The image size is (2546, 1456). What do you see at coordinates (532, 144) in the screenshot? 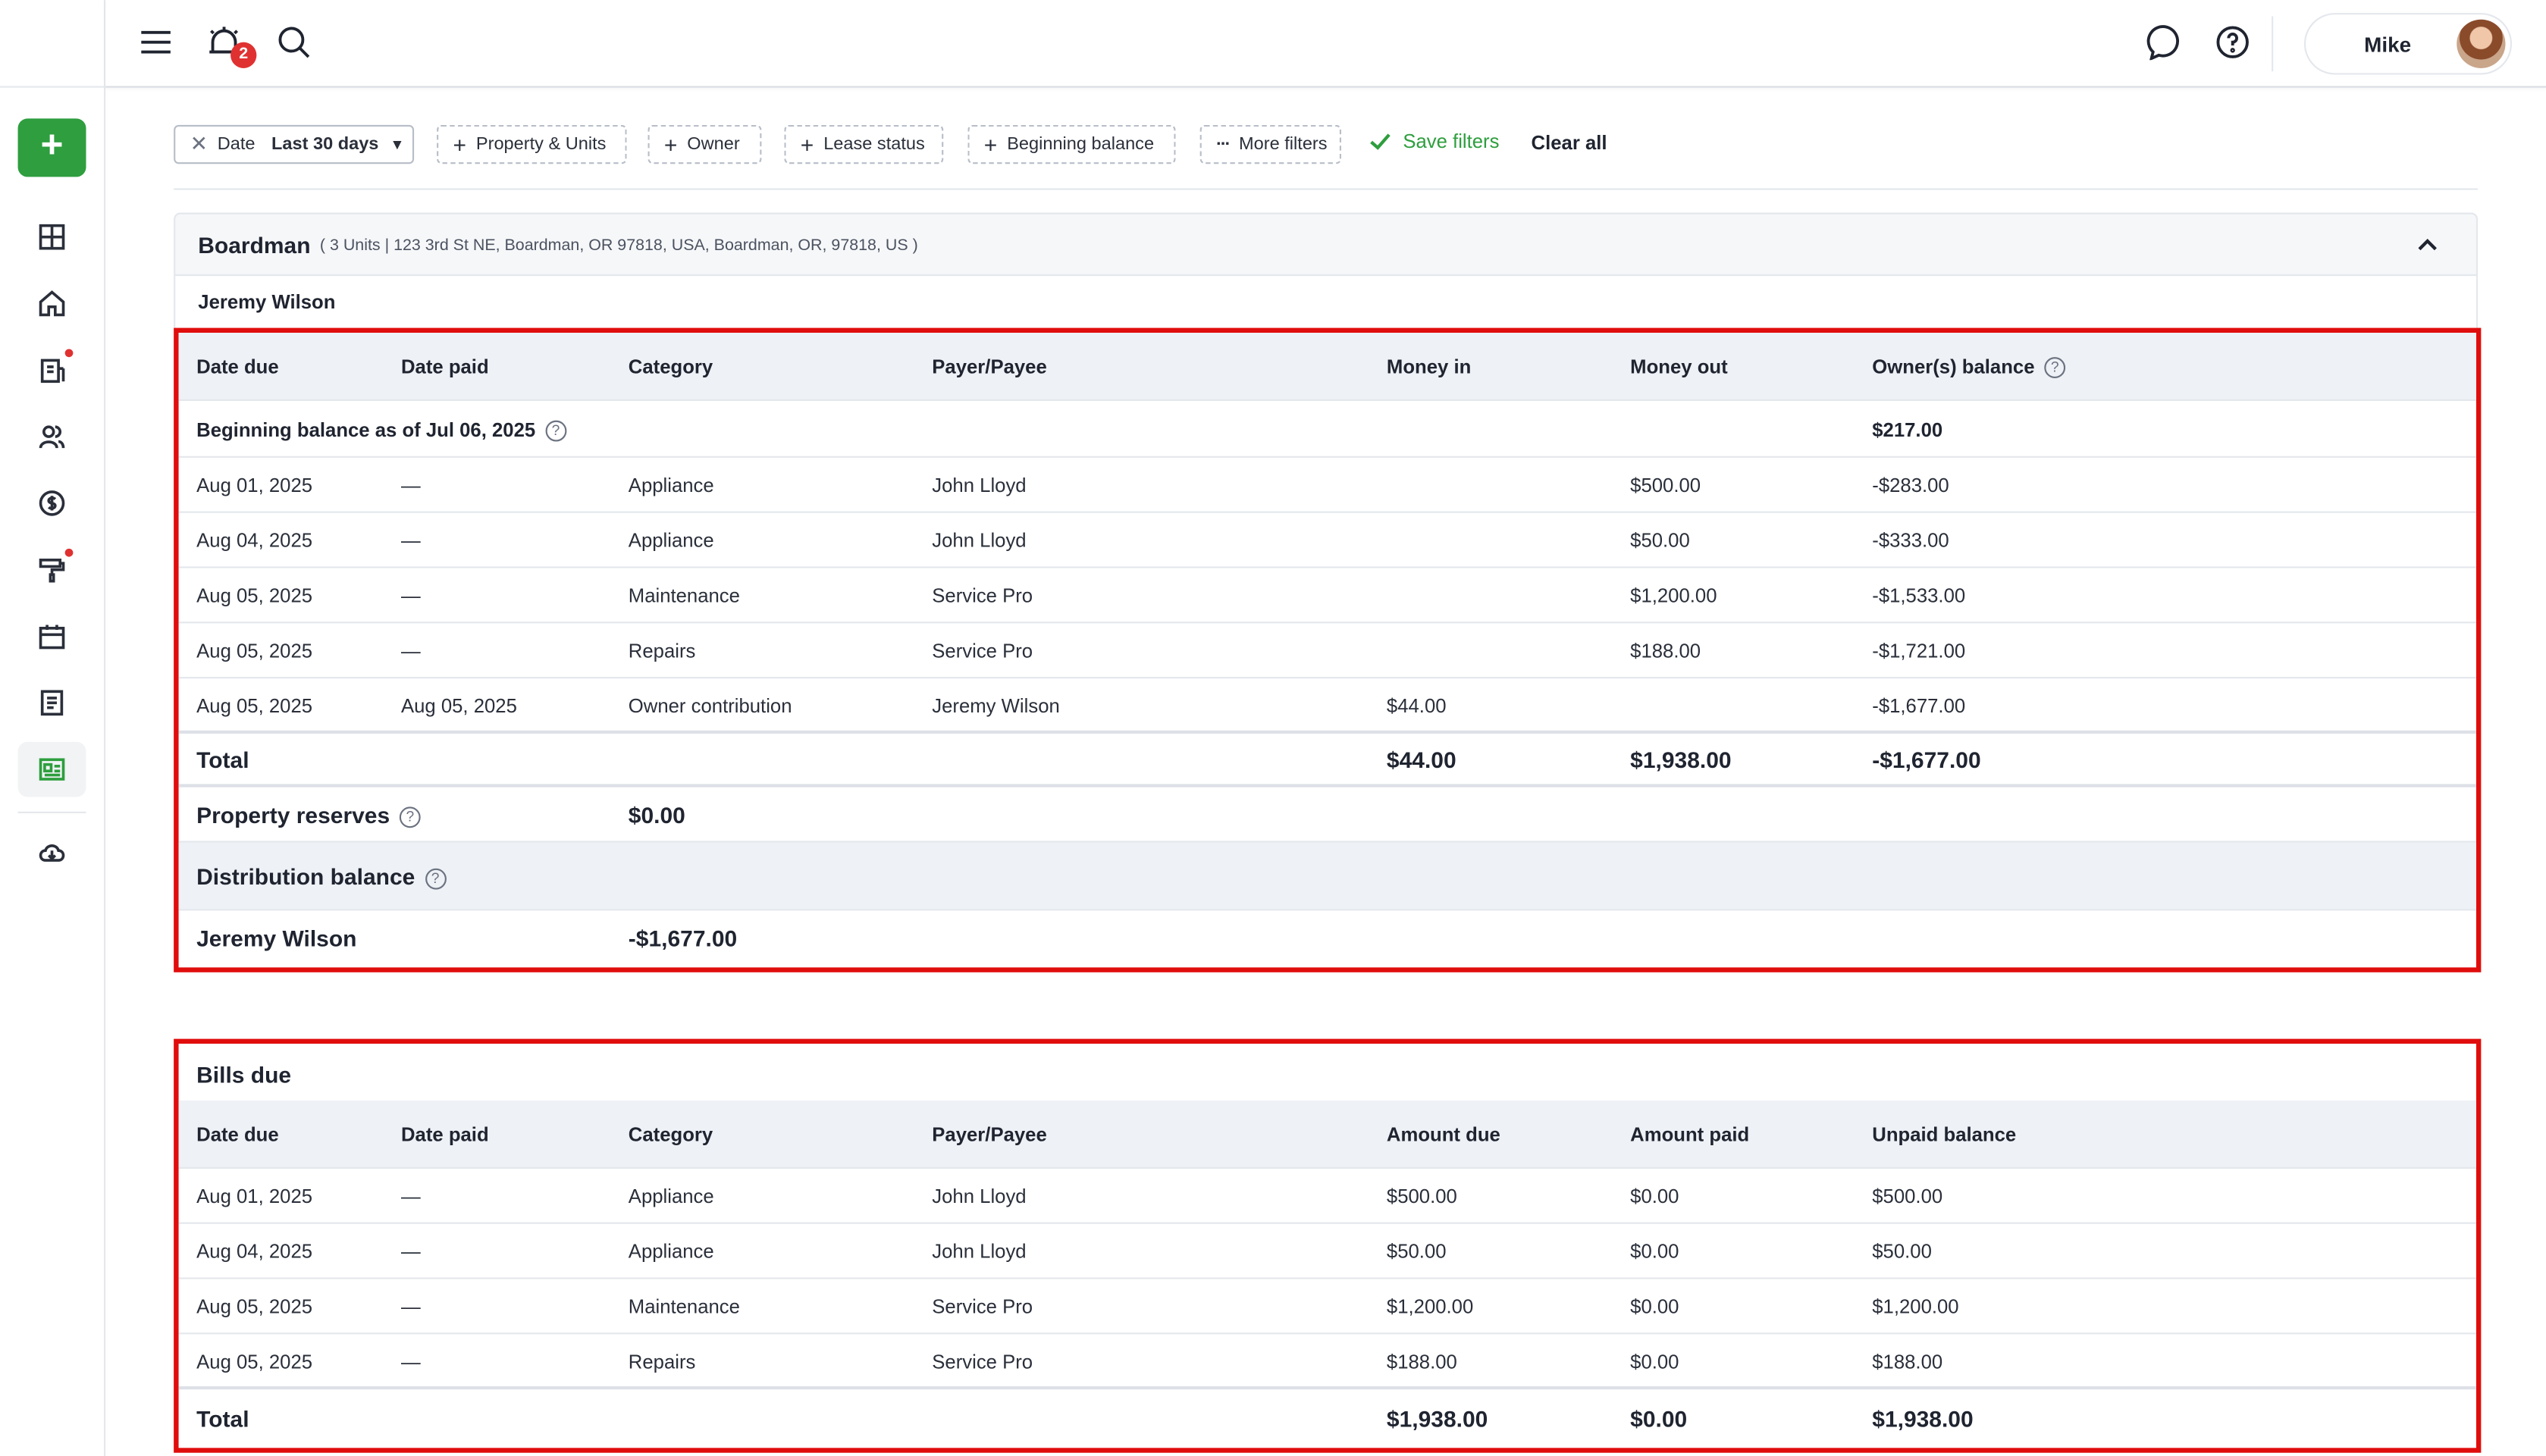
I see `filter-property-units: + Property & Units` at bounding box center [532, 144].